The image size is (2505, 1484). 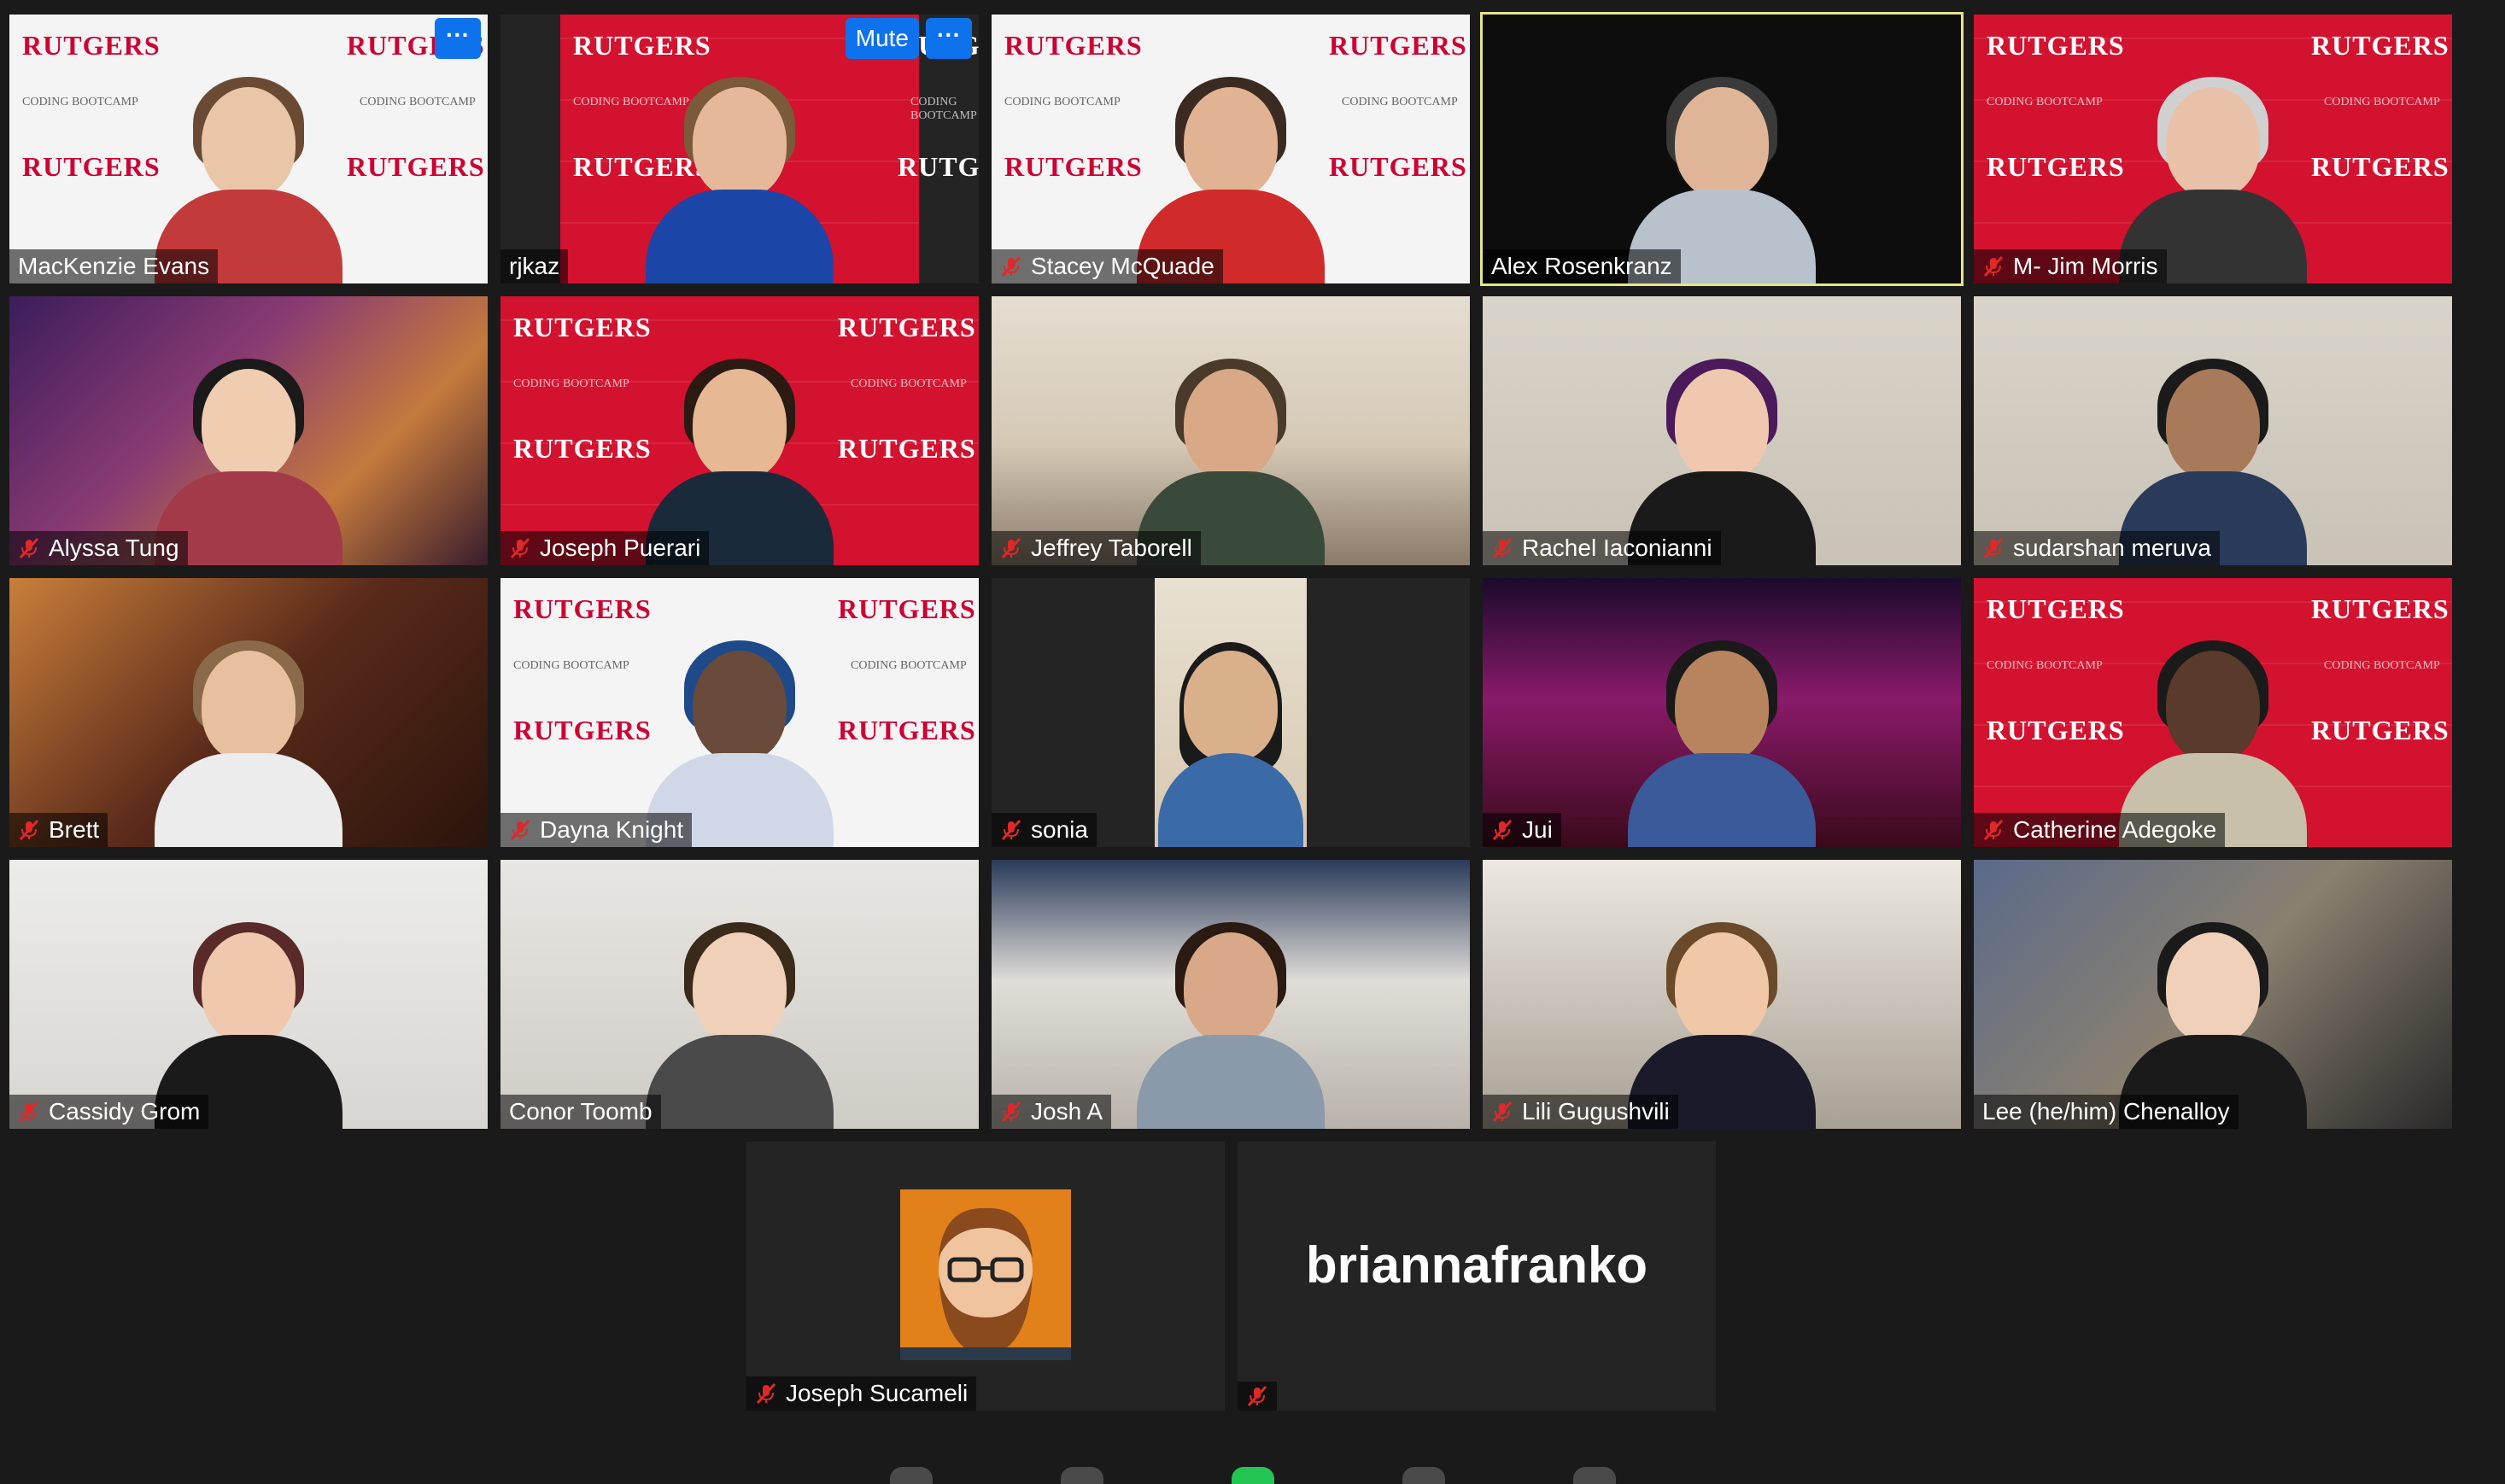 What do you see at coordinates (882, 38) in the screenshot?
I see `mute-button: Mute` at bounding box center [882, 38].